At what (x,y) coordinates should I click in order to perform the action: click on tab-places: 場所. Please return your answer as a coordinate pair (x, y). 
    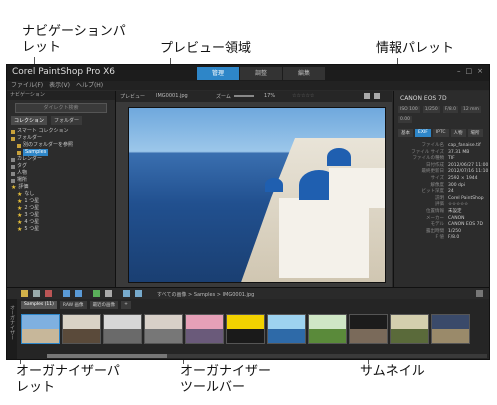
    Looking at the image, I should click on (475, 133).